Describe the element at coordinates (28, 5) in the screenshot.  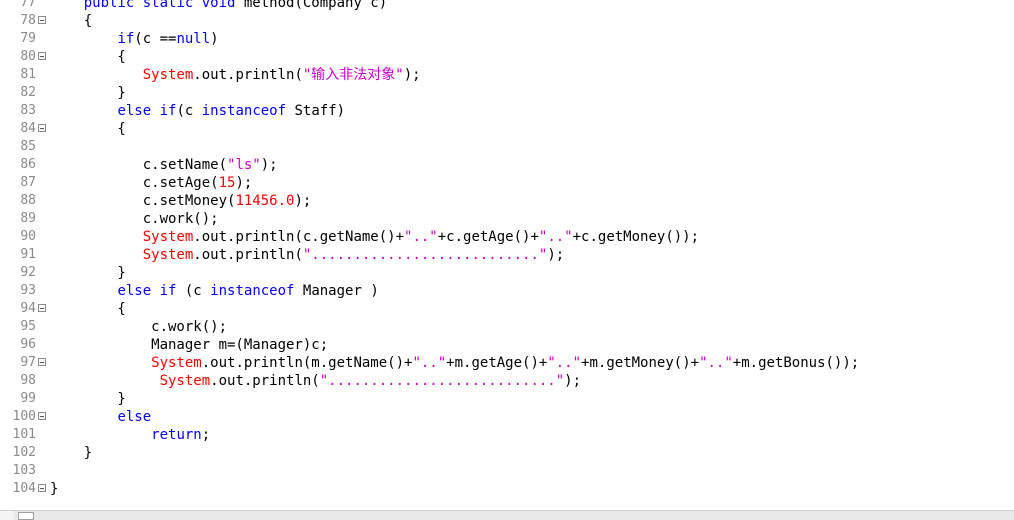
I see `line-number: 77` at that location.